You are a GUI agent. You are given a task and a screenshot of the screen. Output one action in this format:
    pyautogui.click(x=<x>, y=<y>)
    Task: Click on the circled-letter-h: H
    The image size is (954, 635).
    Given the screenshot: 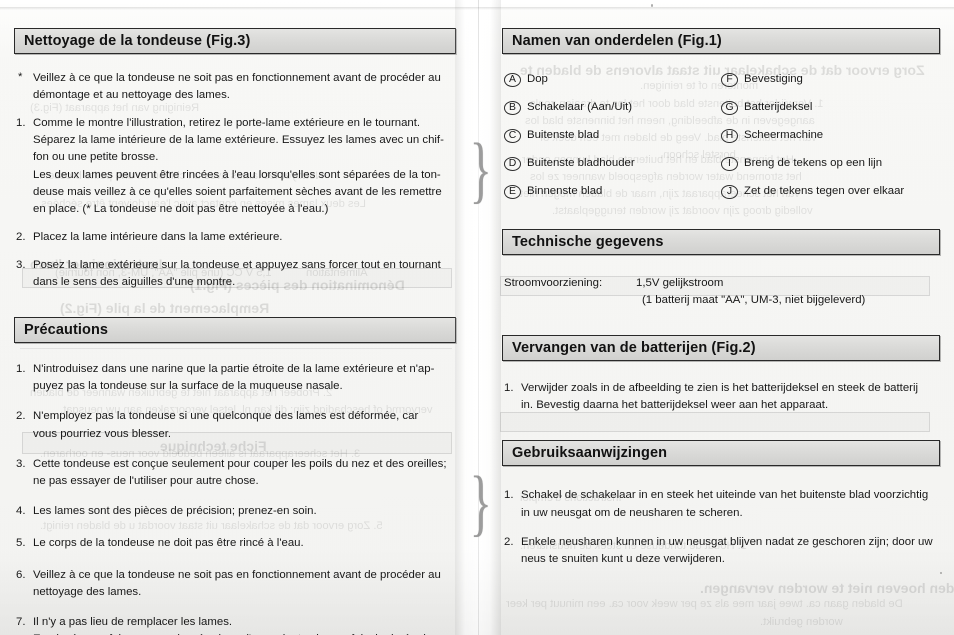 What is the action you would take?
    pyautogui.click(x=729, y=136)
    